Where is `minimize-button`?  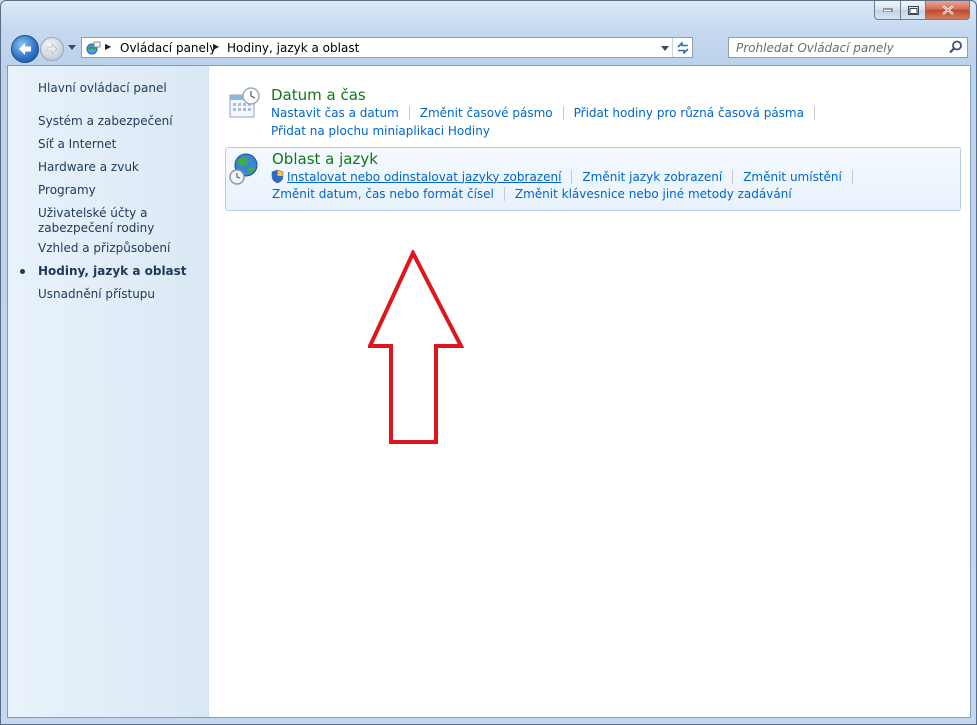 minimize-button is located at coordinates (887, 10).